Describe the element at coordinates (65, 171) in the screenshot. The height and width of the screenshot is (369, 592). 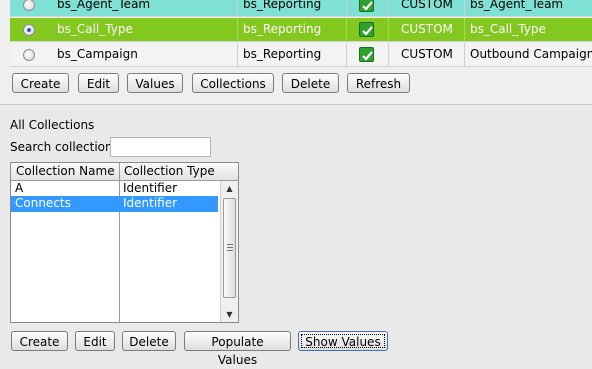
I see `column-header-name: Collection Name` at that location.